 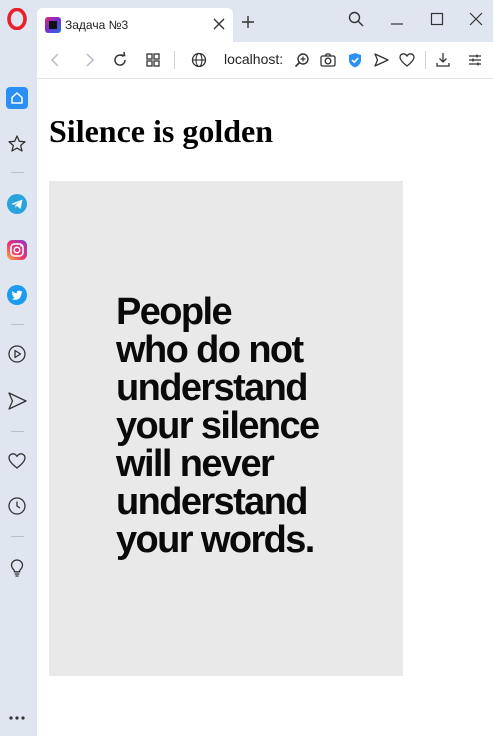 What do you see at coordinates (215, 540) in the screenshot?
I see `poster-quote-line: your words.` at bounding box center [215, 540].